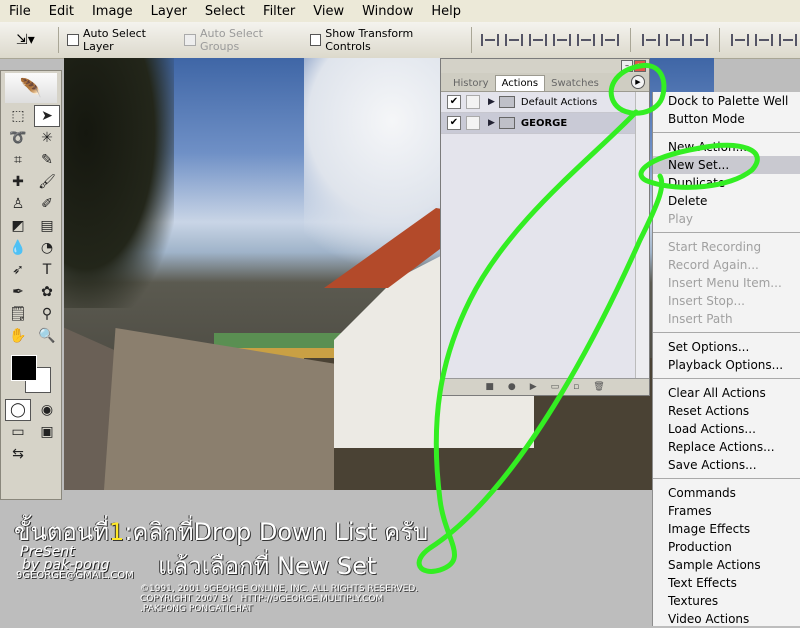 This screenshot has height=628, width=800. Describe the element at coordinates (627, 66) in the screenshot. I see `minimize-icon: –` at that location.